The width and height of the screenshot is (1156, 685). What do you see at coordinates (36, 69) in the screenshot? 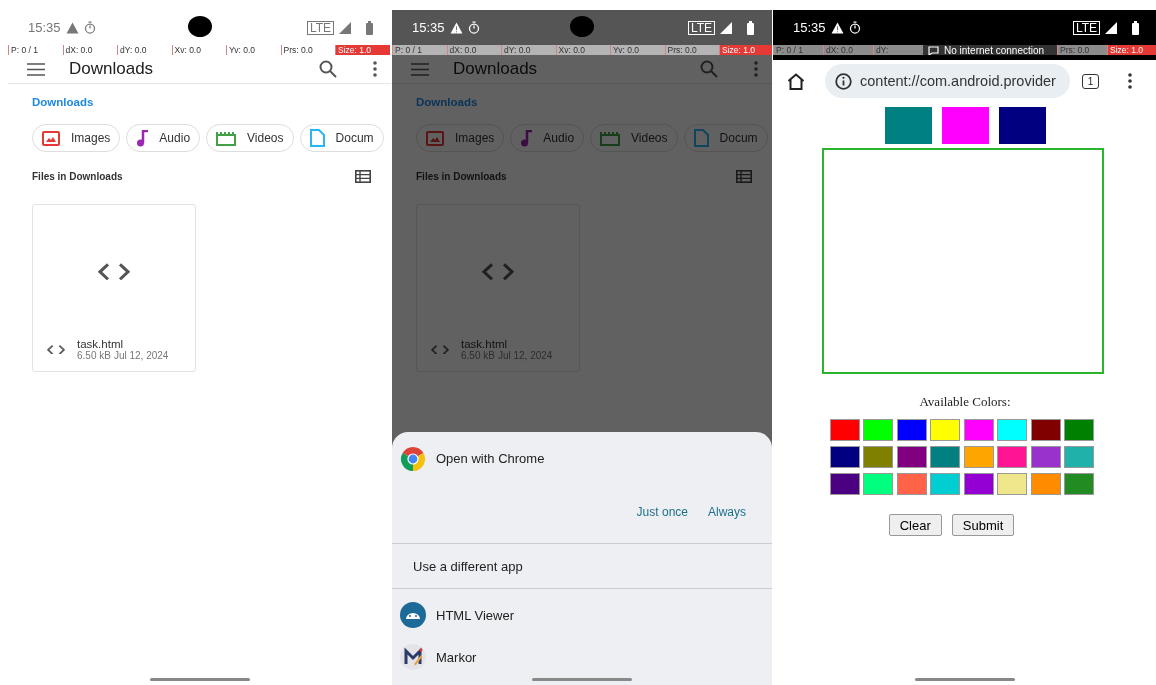
I see `menu-icon` at bounding box center [36, 69].